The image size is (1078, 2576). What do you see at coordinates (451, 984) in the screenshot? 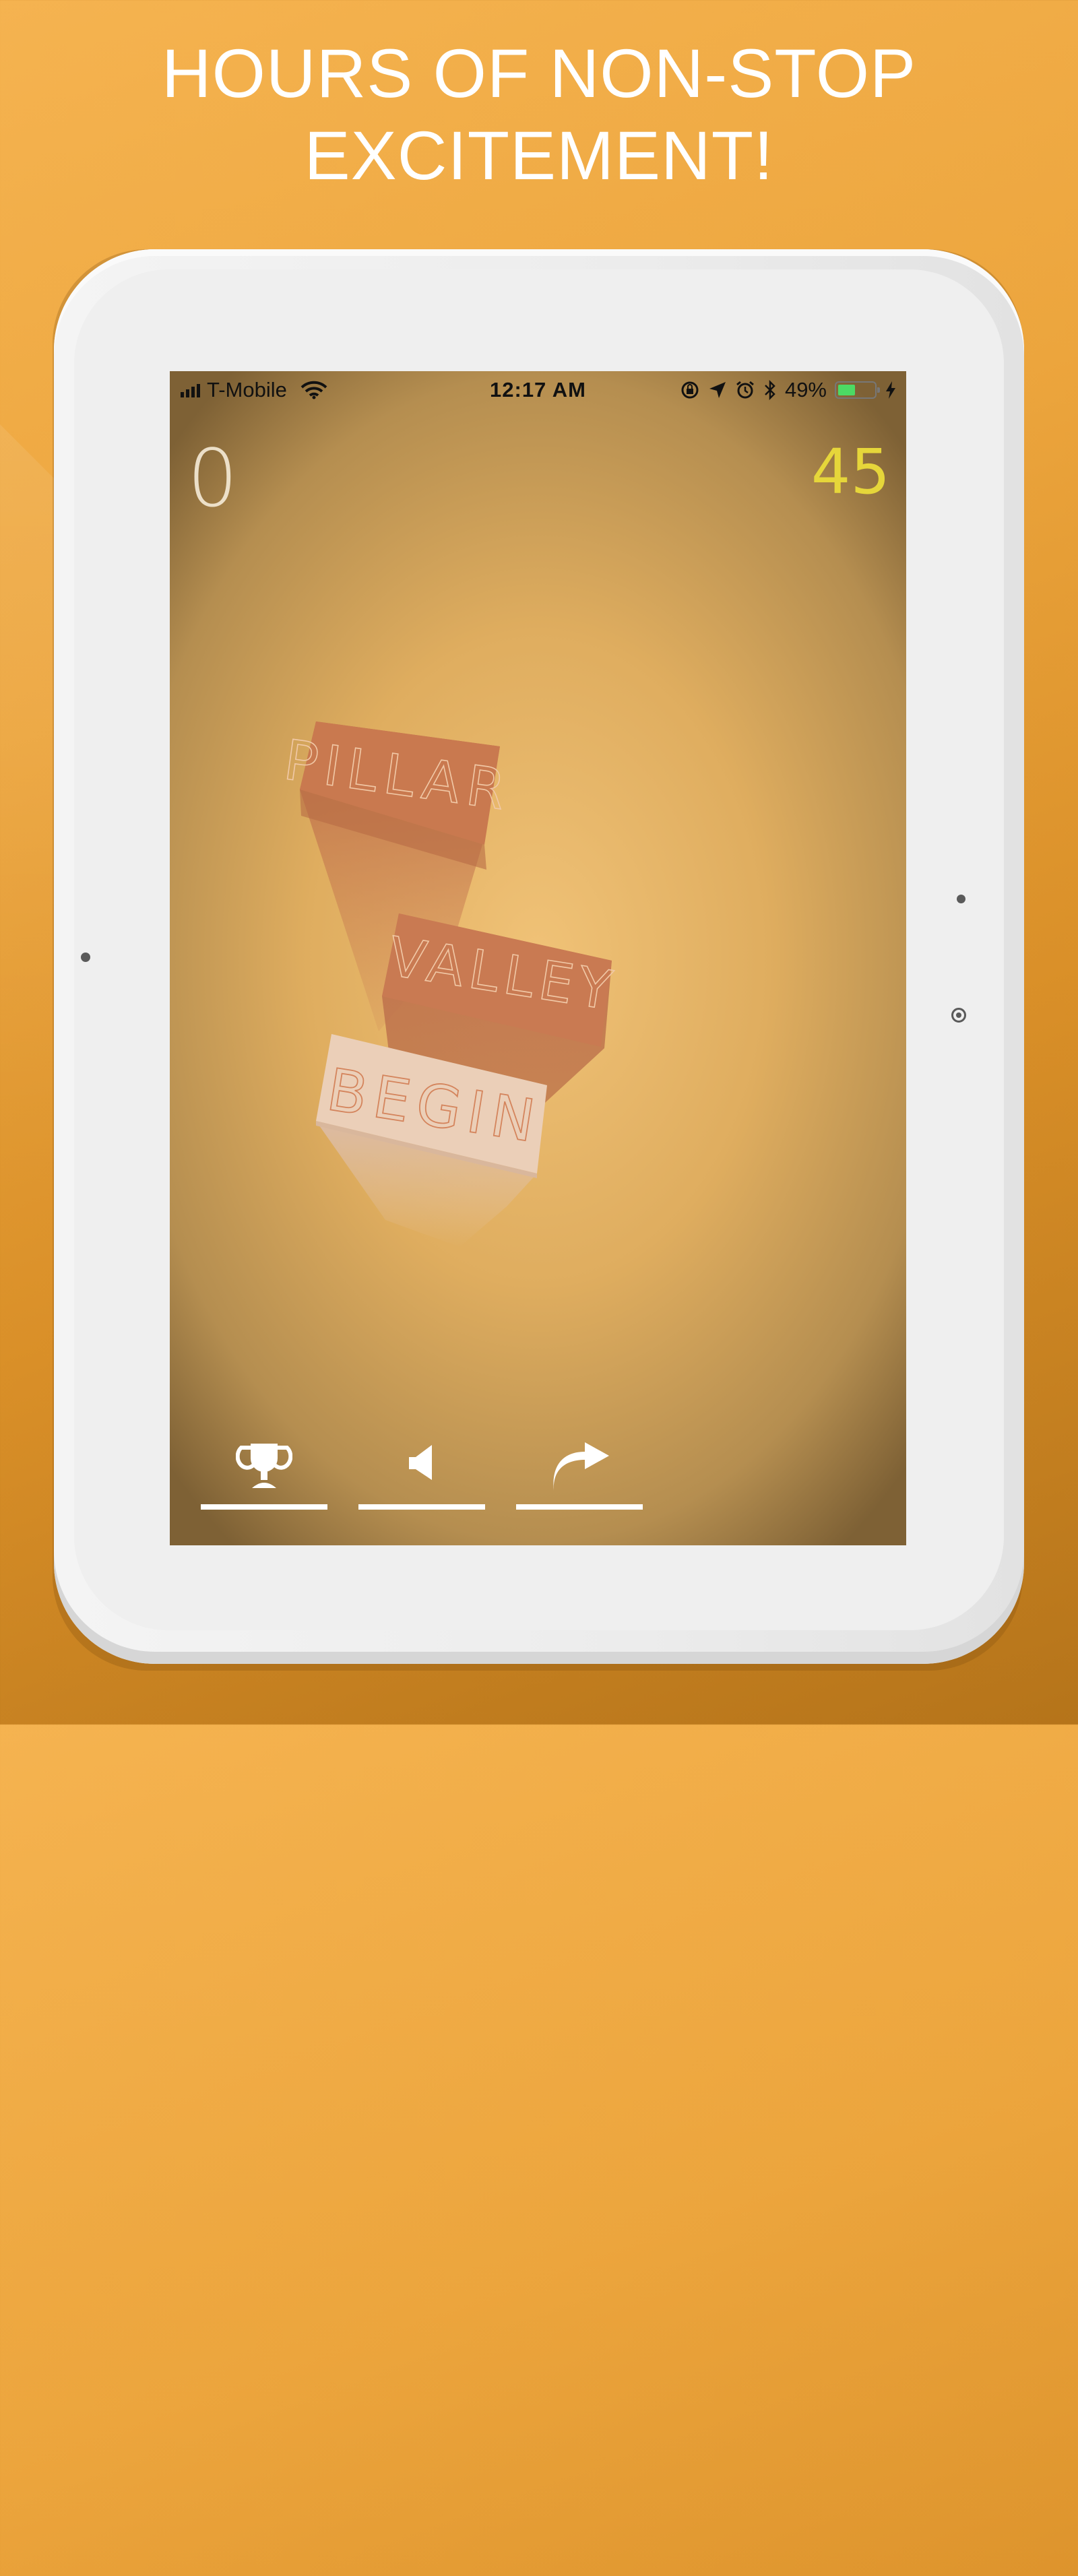
I see `menu-blocks: PILLAR VALLEY BEGIN` at bounding box center [451, 984].